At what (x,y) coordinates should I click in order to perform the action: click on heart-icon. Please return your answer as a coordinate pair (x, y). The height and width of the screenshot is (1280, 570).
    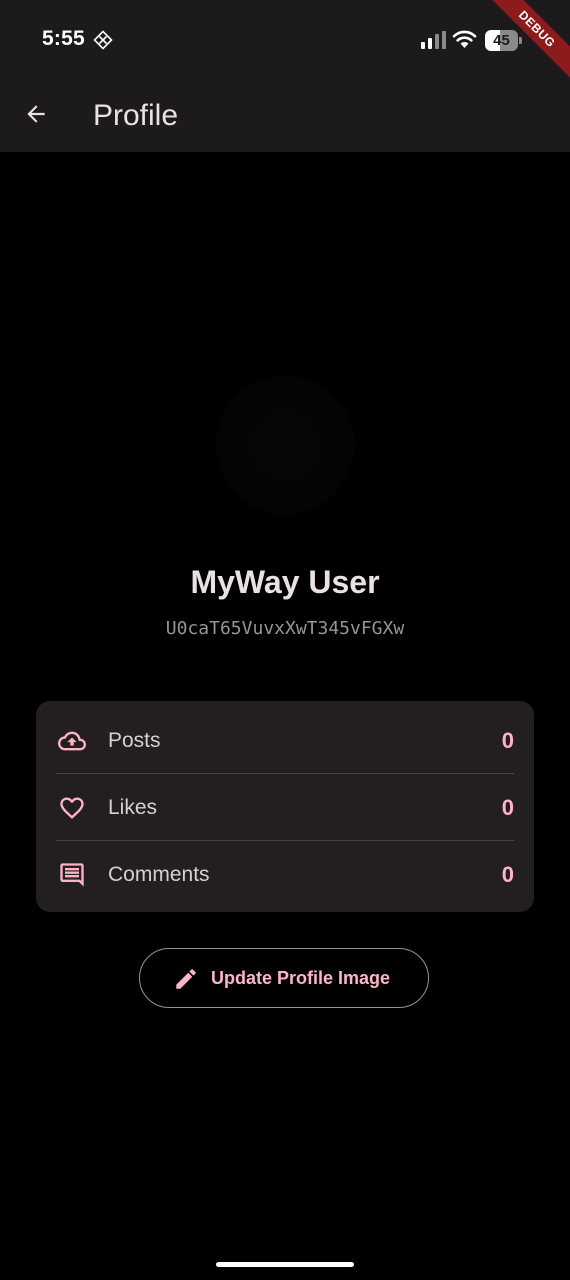
    Looking at the image, I should click on (72, 808).